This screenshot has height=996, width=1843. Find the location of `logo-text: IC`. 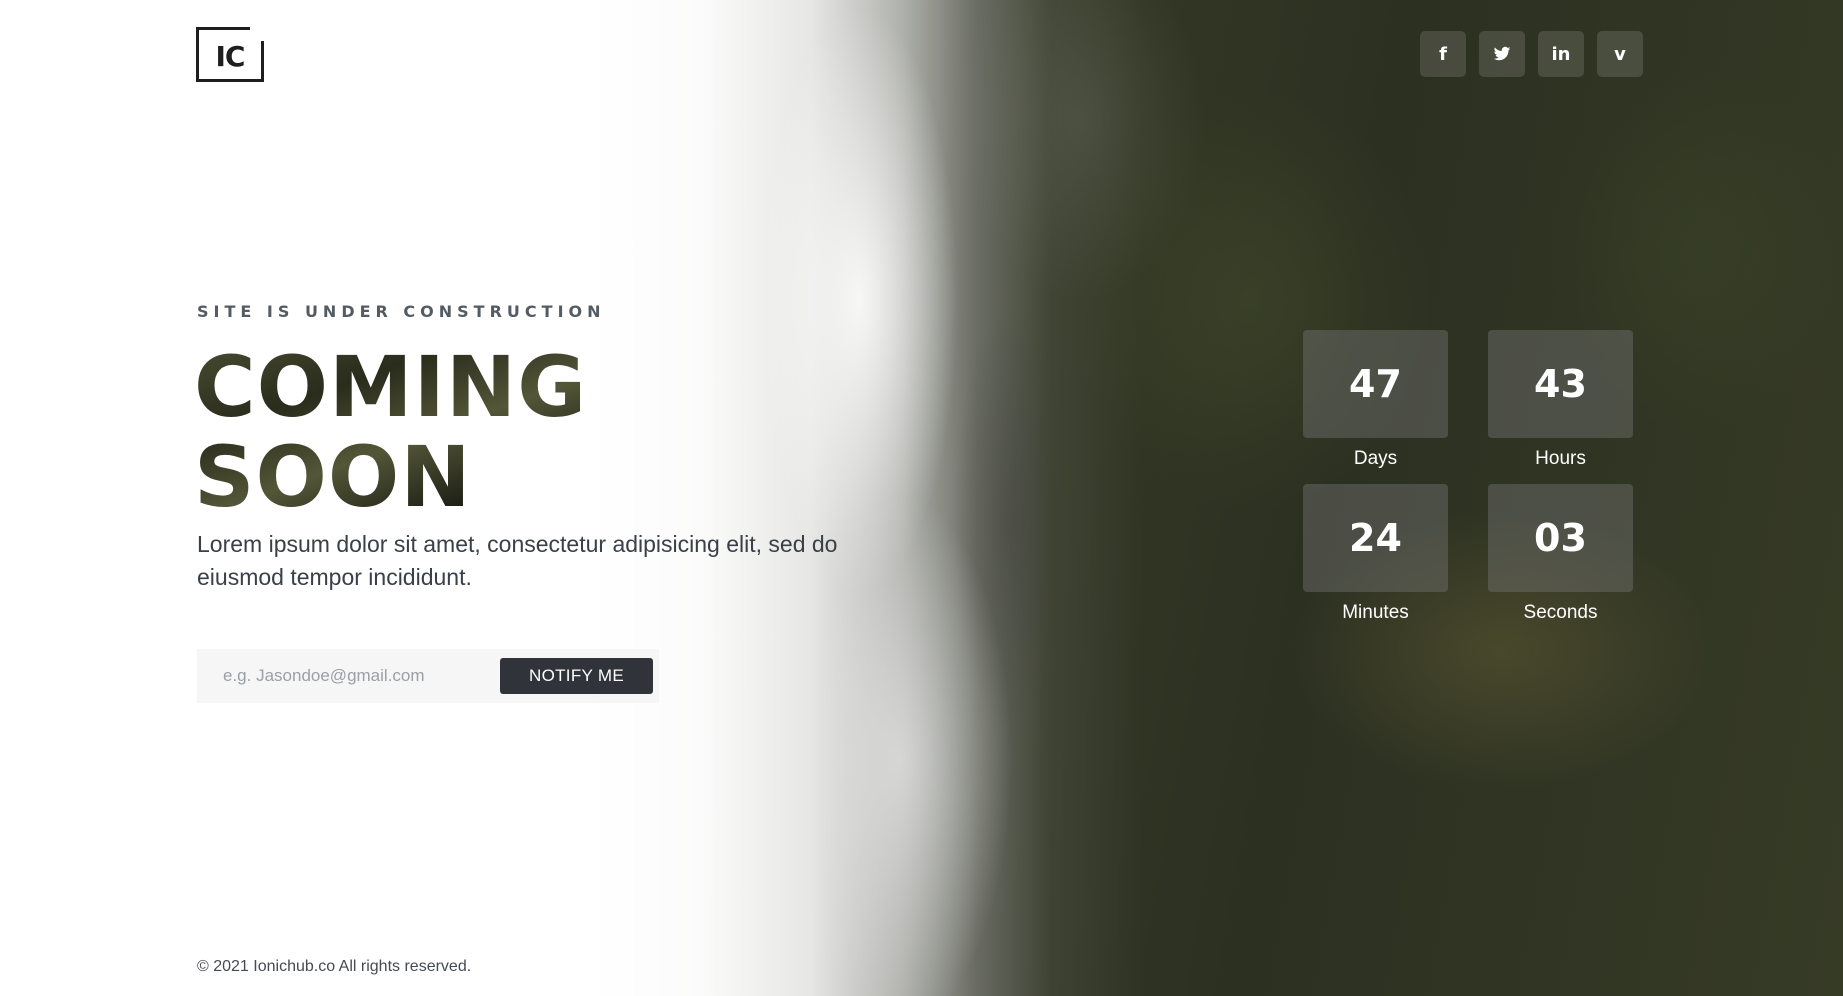

logo-text: IC is located at coordinates (230, 56).